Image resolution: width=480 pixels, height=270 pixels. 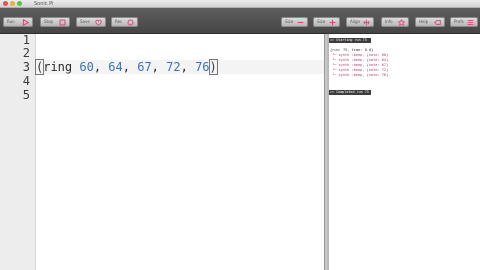 I want to click on record-button: Rec, so click(x=124, y=22).